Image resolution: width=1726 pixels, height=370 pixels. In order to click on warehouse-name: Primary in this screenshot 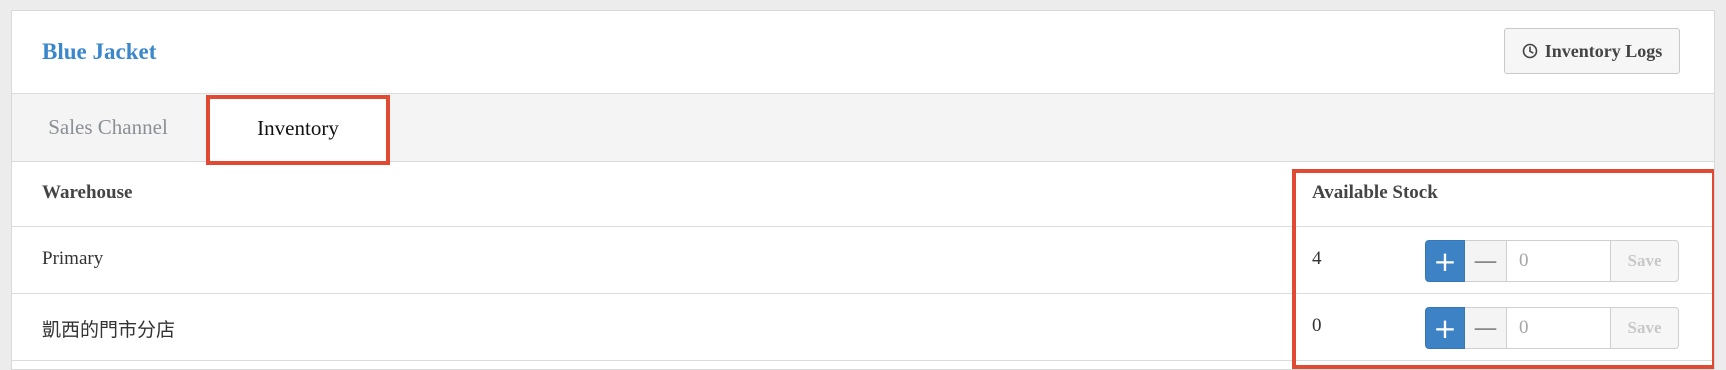, I will do `click(73, 258)`.